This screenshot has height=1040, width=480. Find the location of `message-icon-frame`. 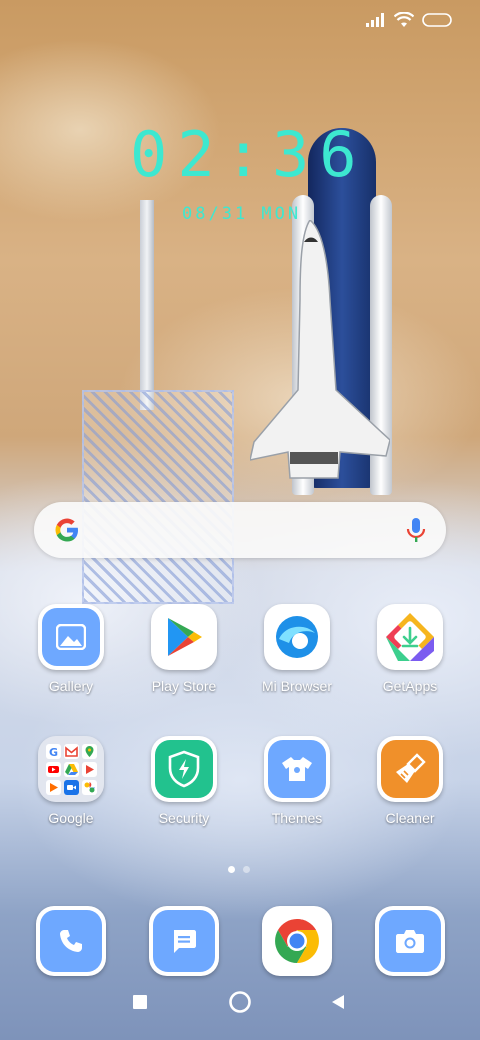

message-icon-frame is located at coordinates (184, 941).